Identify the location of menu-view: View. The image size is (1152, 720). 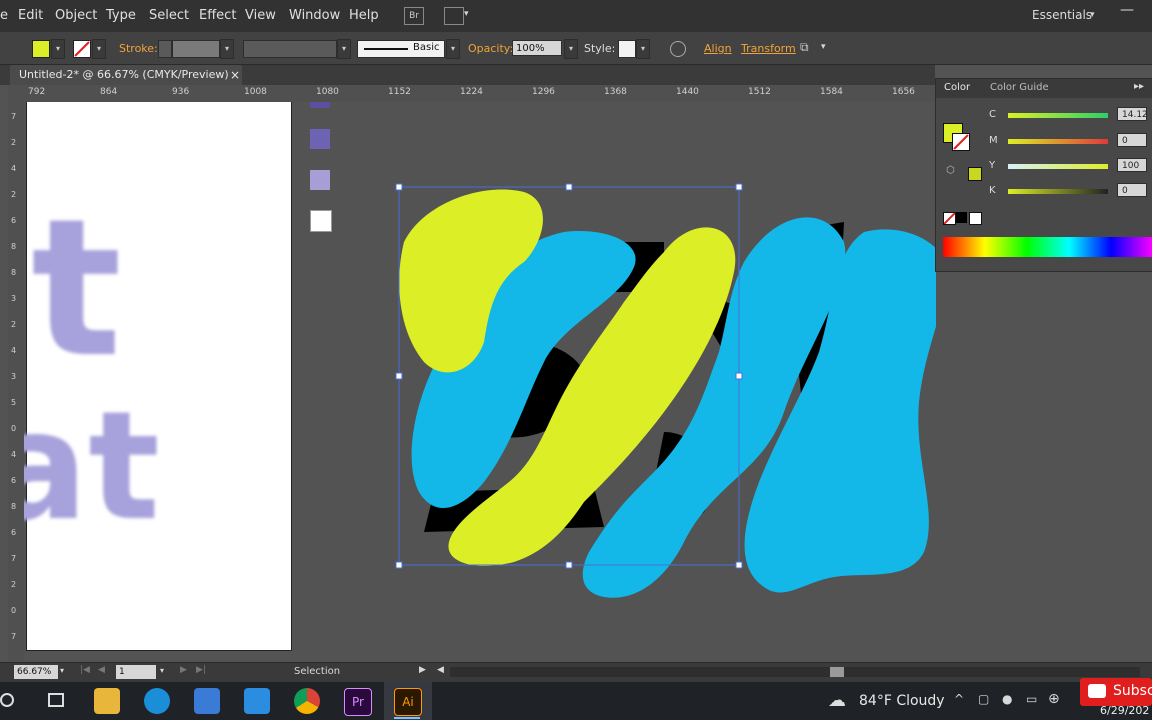
(260, 15).